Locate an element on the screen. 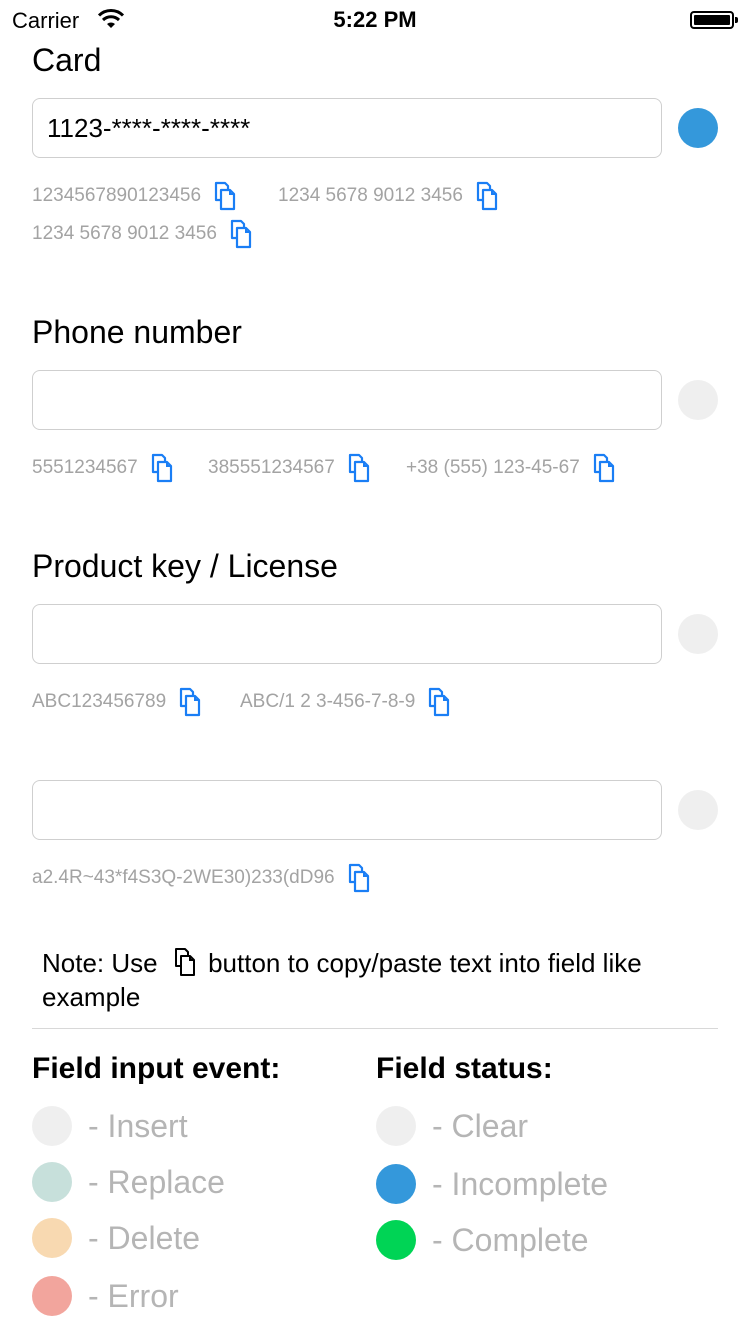  example-item: +38 (555) 123-45-67 is located at coordinates (512, 468).